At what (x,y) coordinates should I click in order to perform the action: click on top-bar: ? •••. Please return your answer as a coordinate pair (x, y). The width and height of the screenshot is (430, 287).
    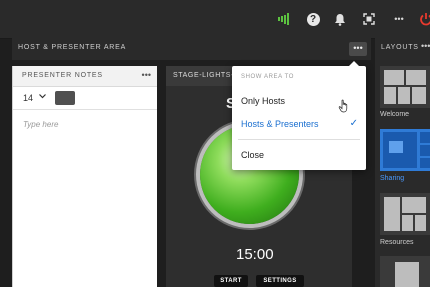
    Looking at the image, I should click on (215, 19).